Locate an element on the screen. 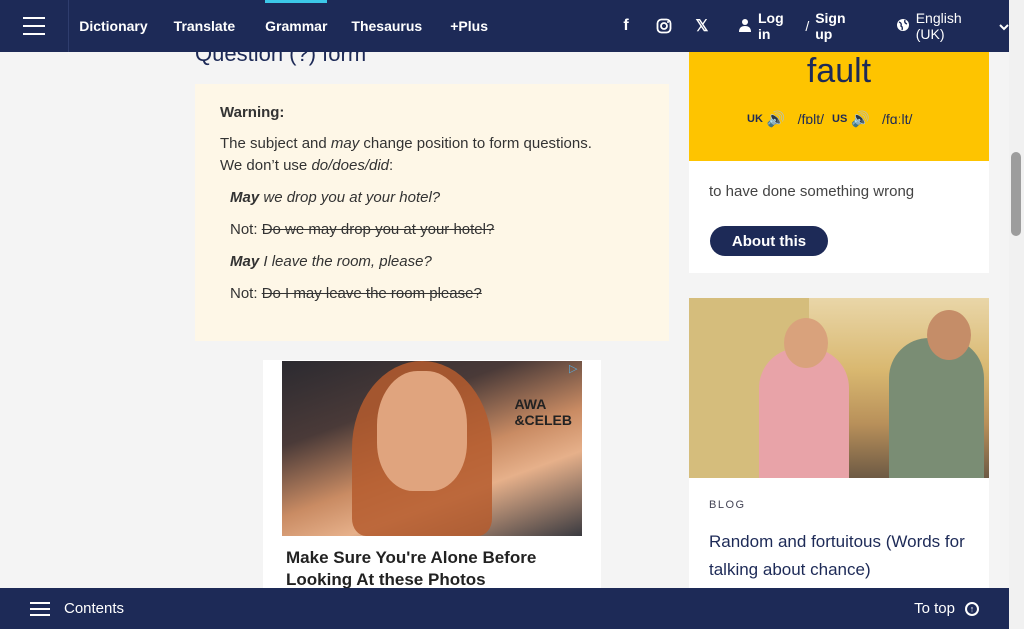  to-top-button: To top is located at coordinates (934, 608).